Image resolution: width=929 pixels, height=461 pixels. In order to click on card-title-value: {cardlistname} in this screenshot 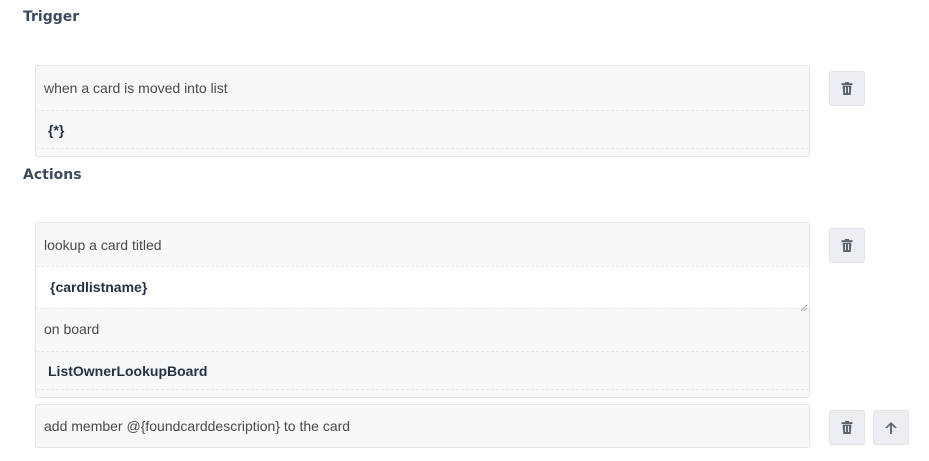, I will do `click(99, 287)`.